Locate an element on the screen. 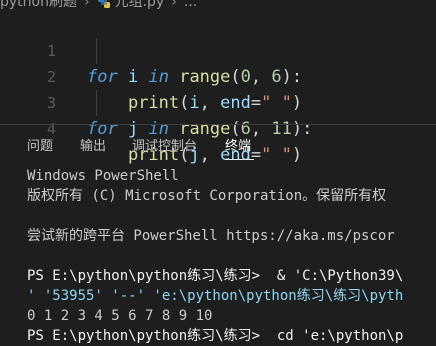  breadcrumb-folder: python刷题 is located at coordinates (38, 4).